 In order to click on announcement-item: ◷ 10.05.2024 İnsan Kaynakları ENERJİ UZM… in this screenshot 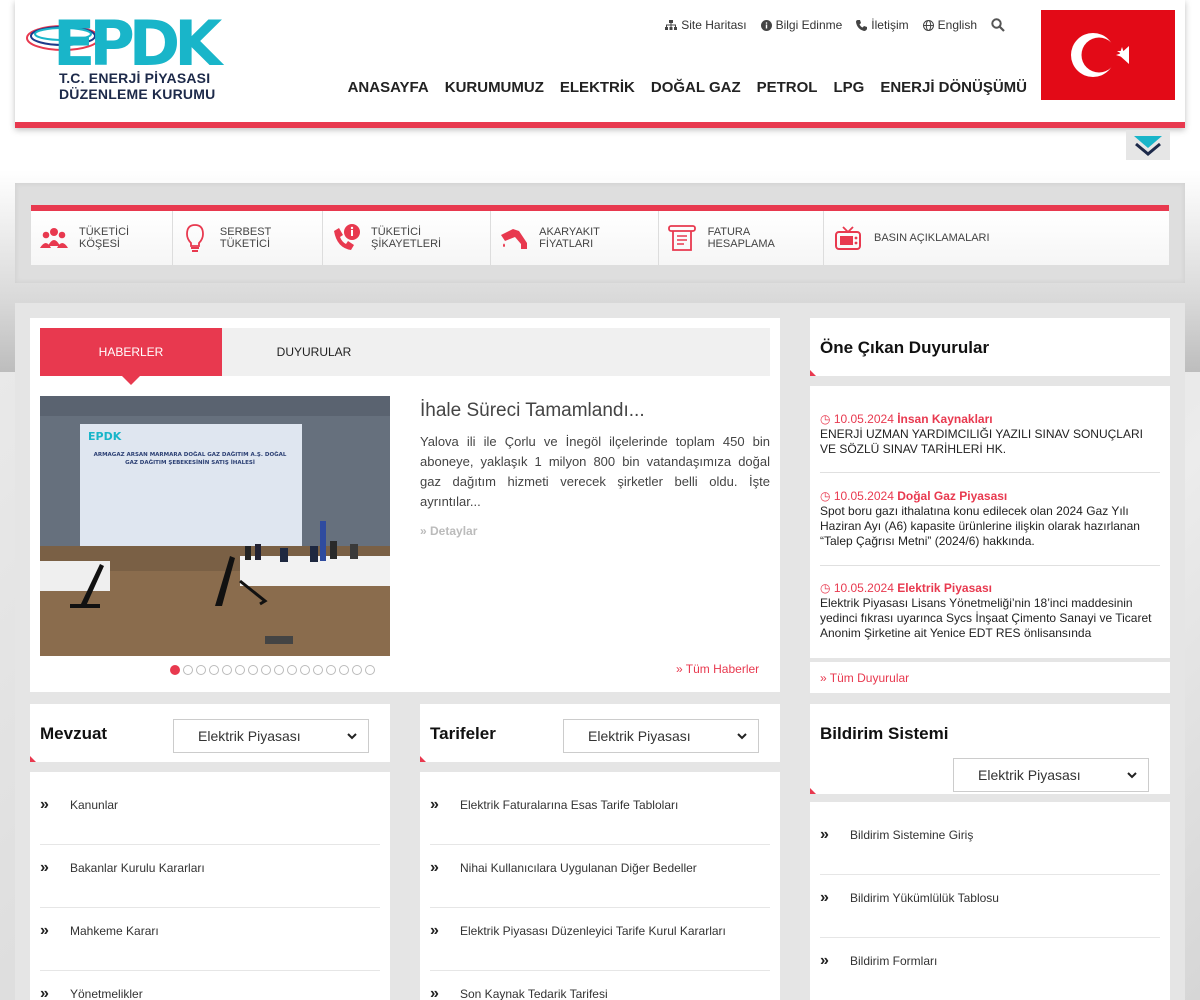, I will do `click(990, 434)`.